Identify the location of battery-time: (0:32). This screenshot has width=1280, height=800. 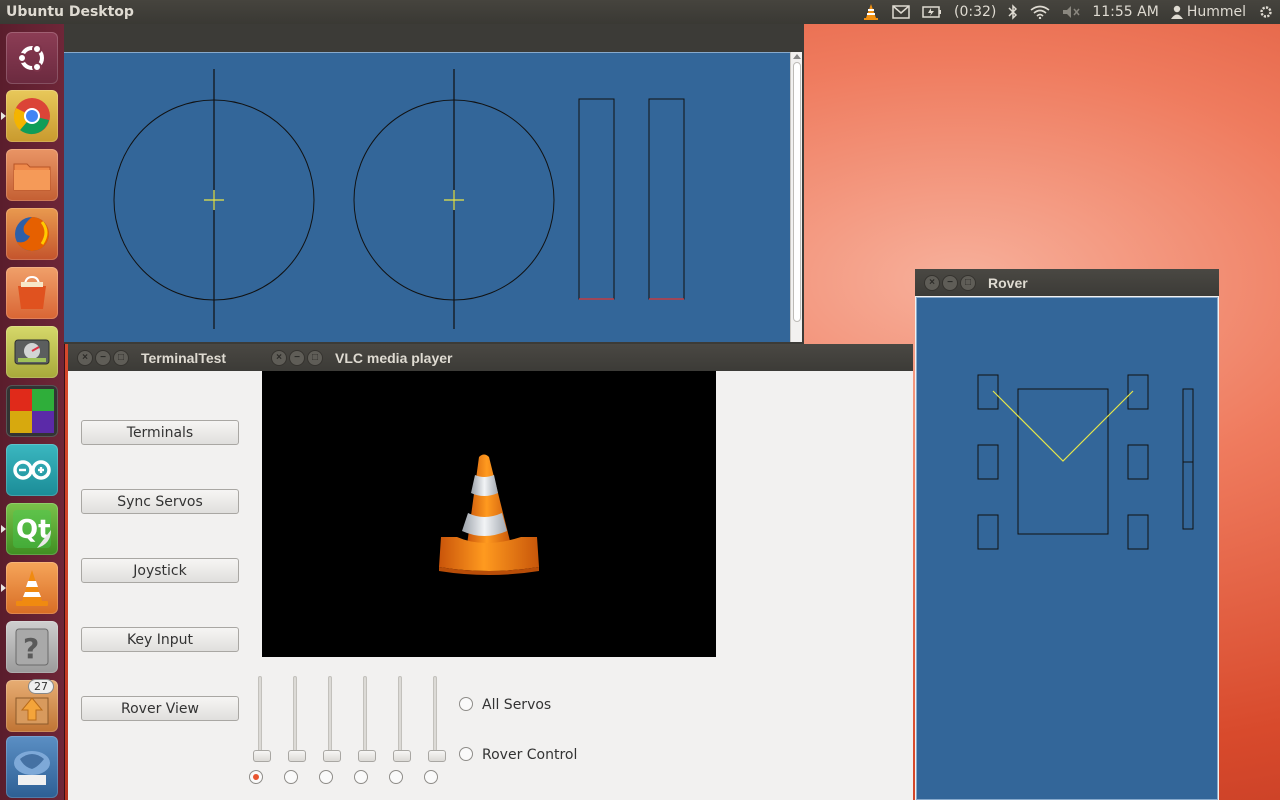
(975, 12).